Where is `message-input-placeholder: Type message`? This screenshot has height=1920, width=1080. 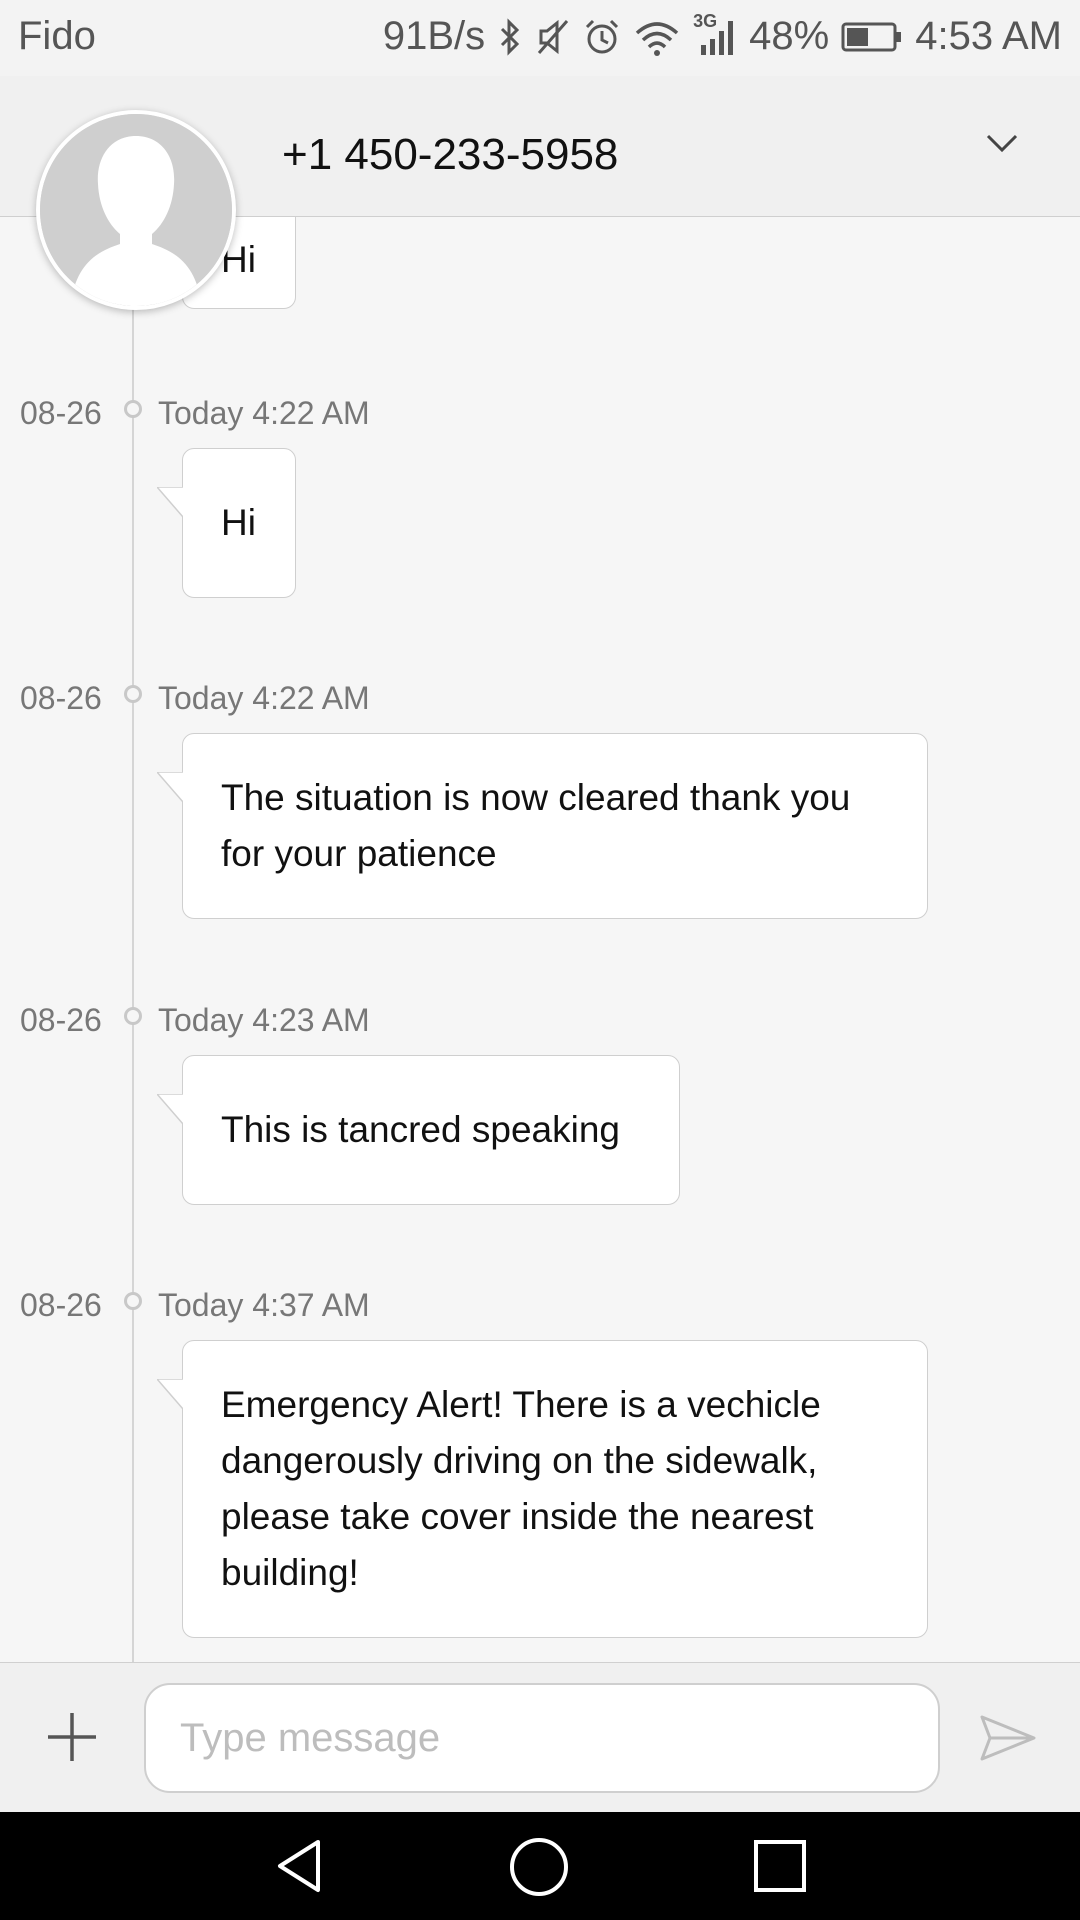
message-input-placeholder: Type message is located at coordinates (310, 1738).